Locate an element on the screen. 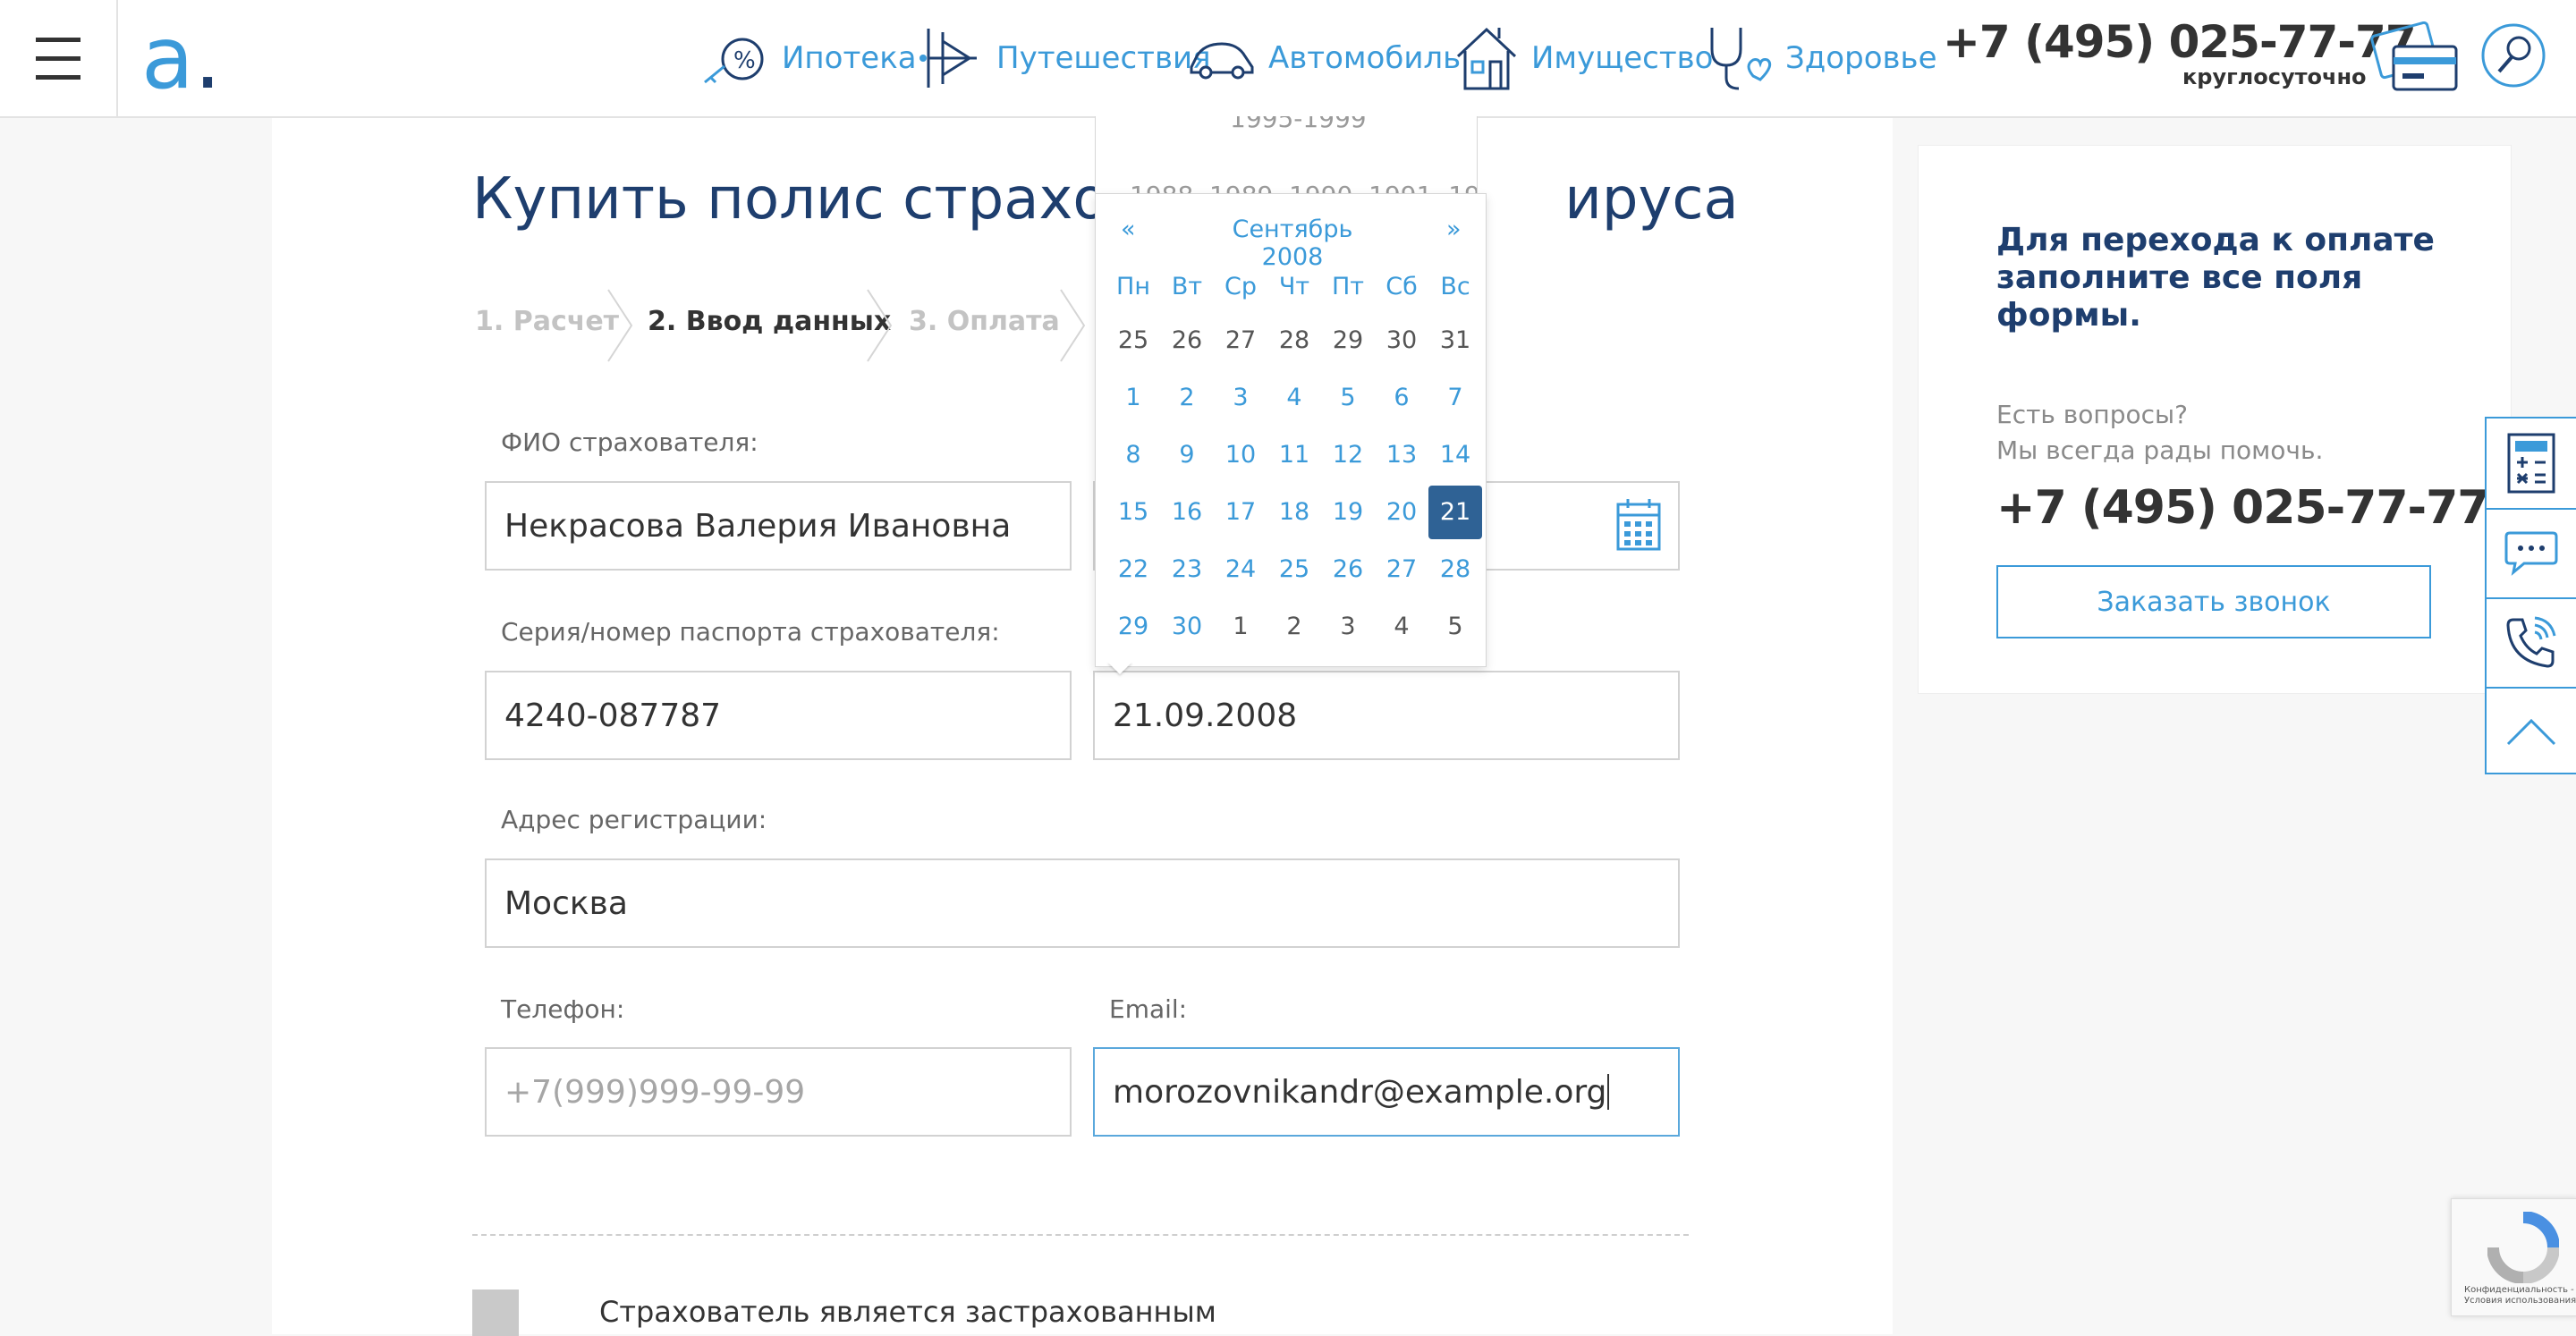  datepicker-day: 24 is located at coordinates (1240, 569).